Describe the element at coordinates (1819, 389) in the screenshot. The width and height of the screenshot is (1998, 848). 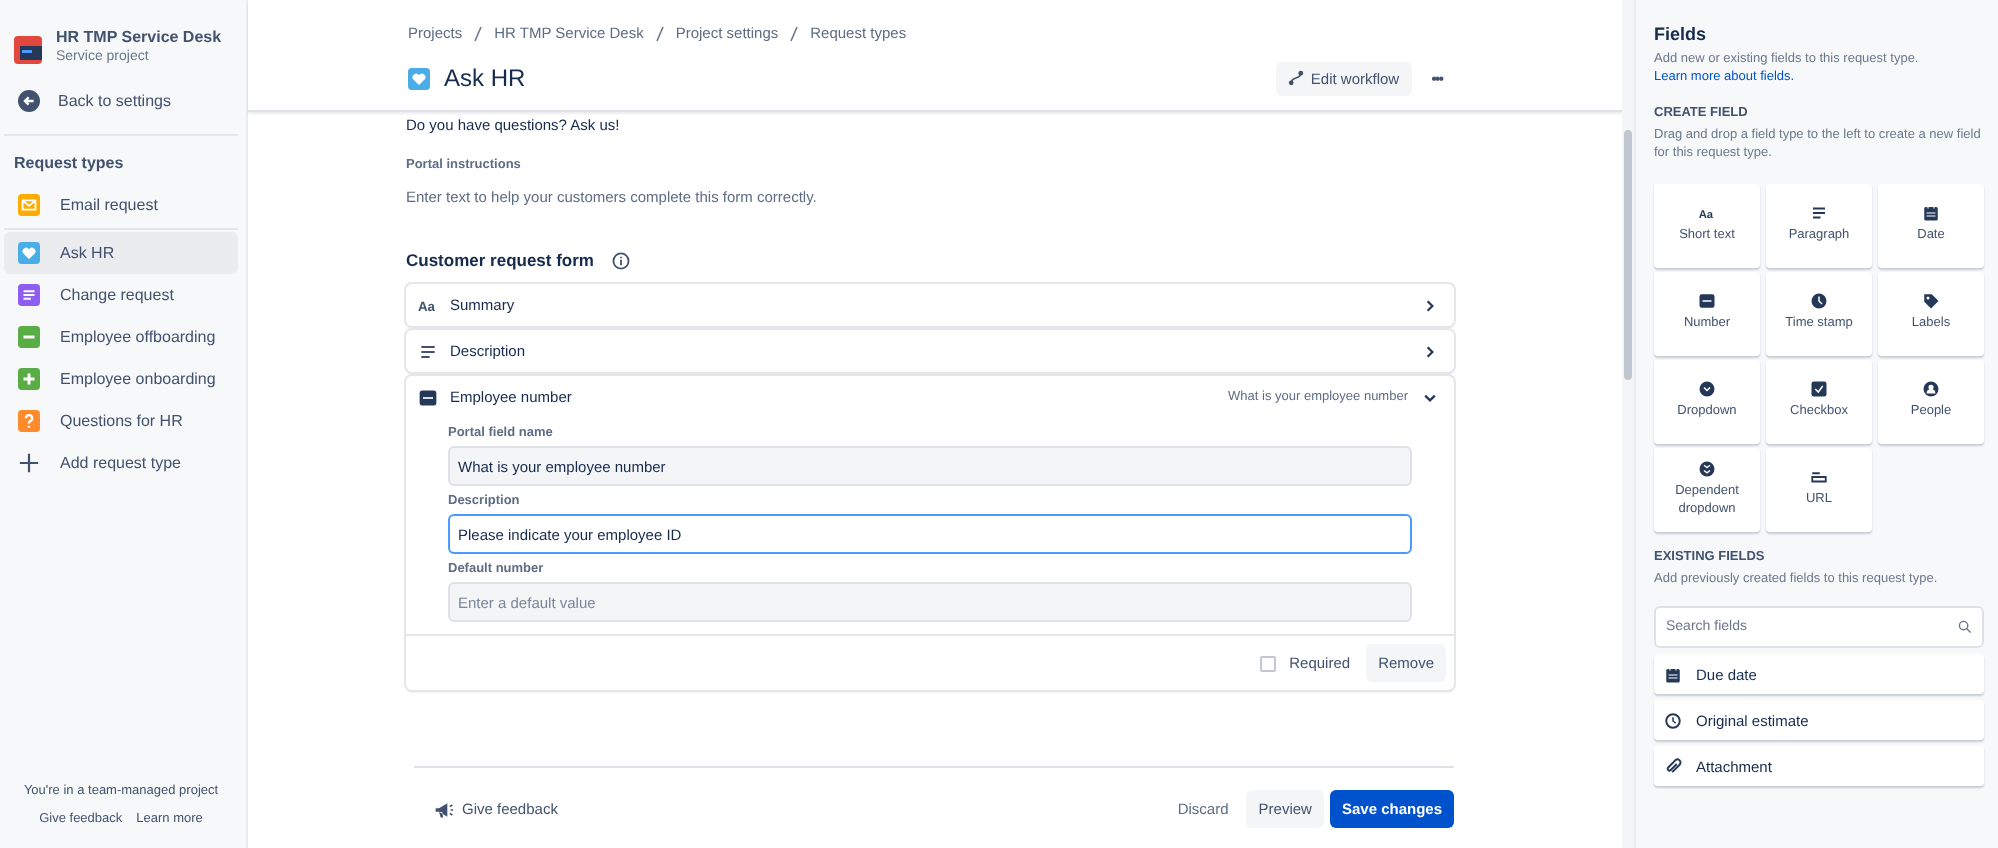
I see `checkbox-icon` at that location.